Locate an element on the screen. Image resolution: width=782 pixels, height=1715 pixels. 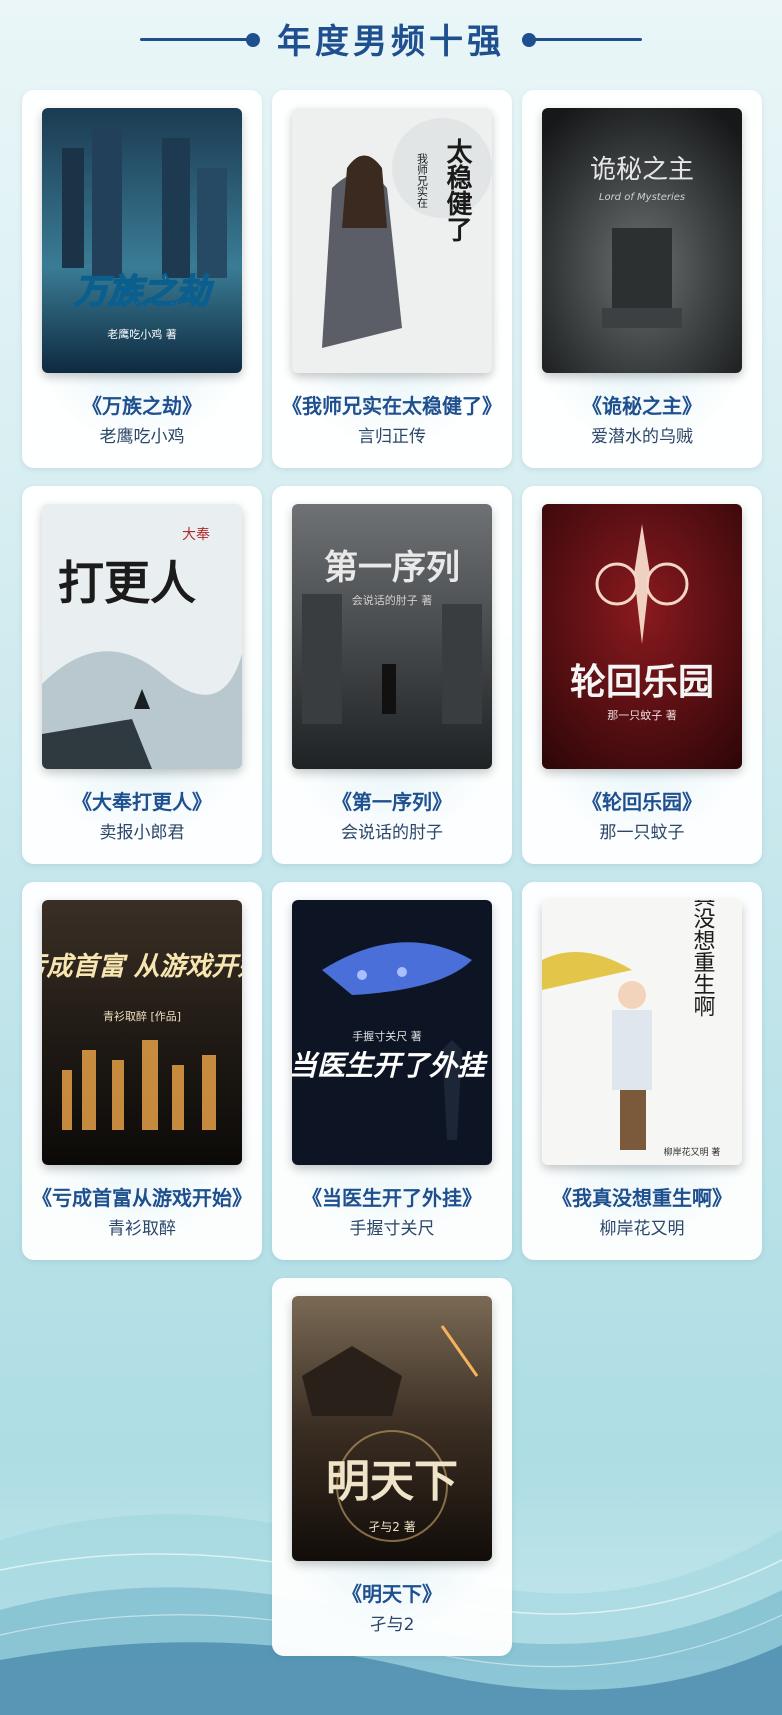
book-card: 轮回乐园 那一只蚊子 著 《轮回乐园》 那一只蚊子 is located at coordinates (642, 675).